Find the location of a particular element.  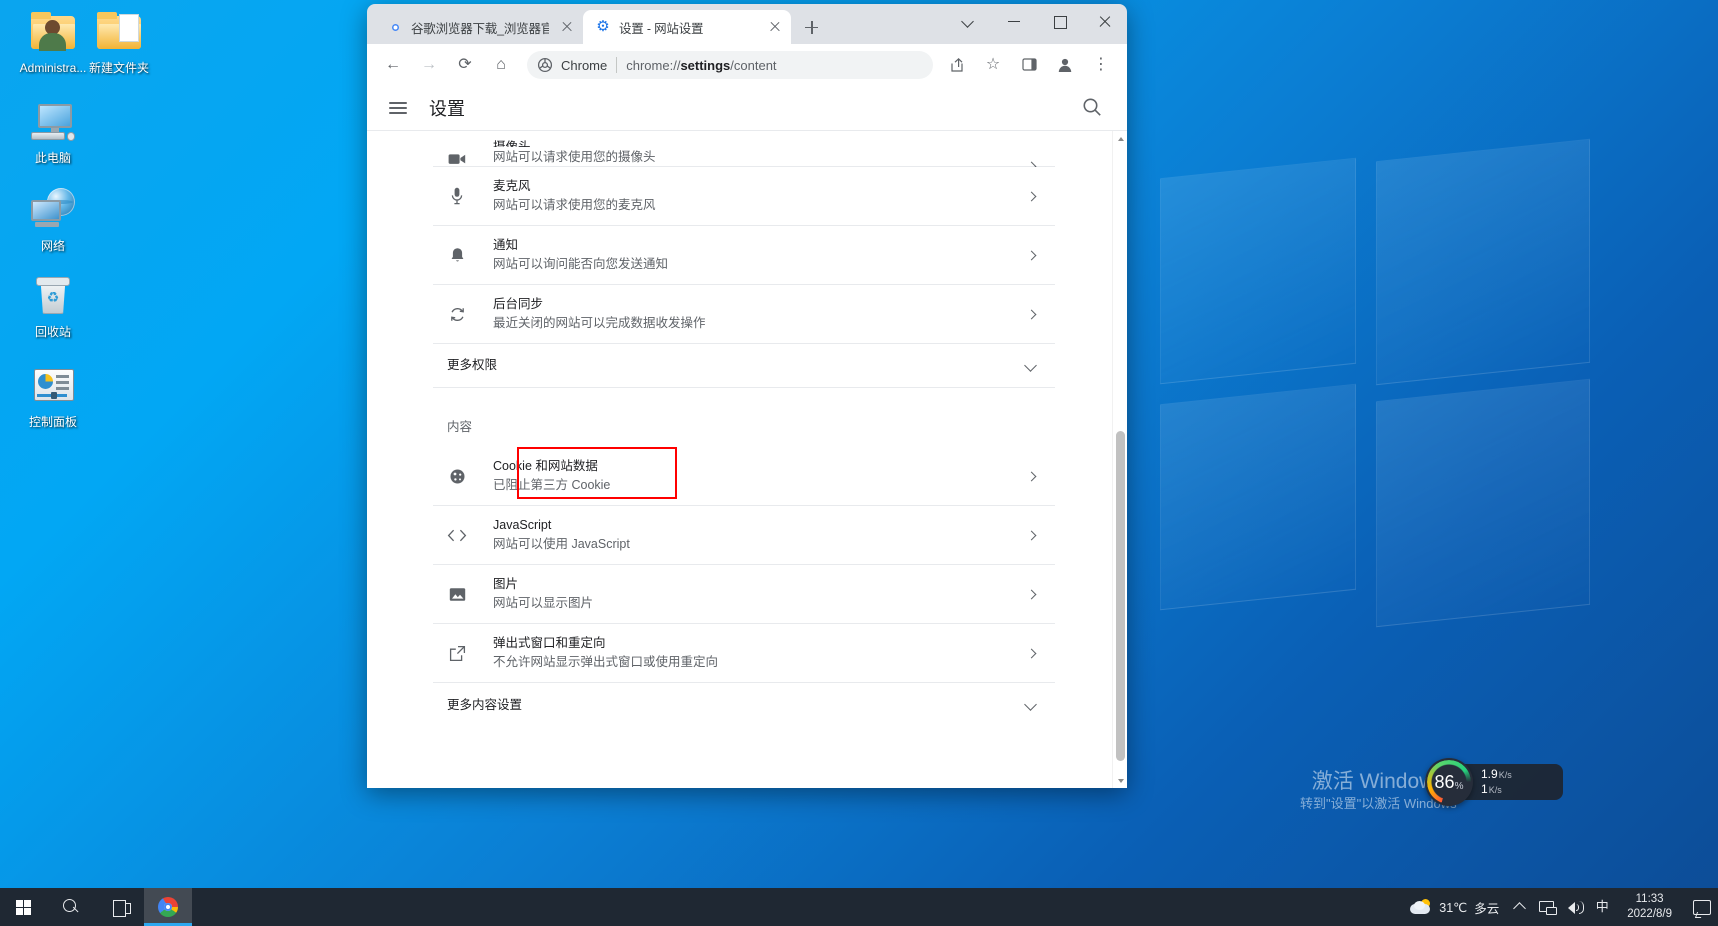

settings-row-cookies: Cookie 和网站数据 已阻止第三方 Cookie is located at coordinates (744, 476).